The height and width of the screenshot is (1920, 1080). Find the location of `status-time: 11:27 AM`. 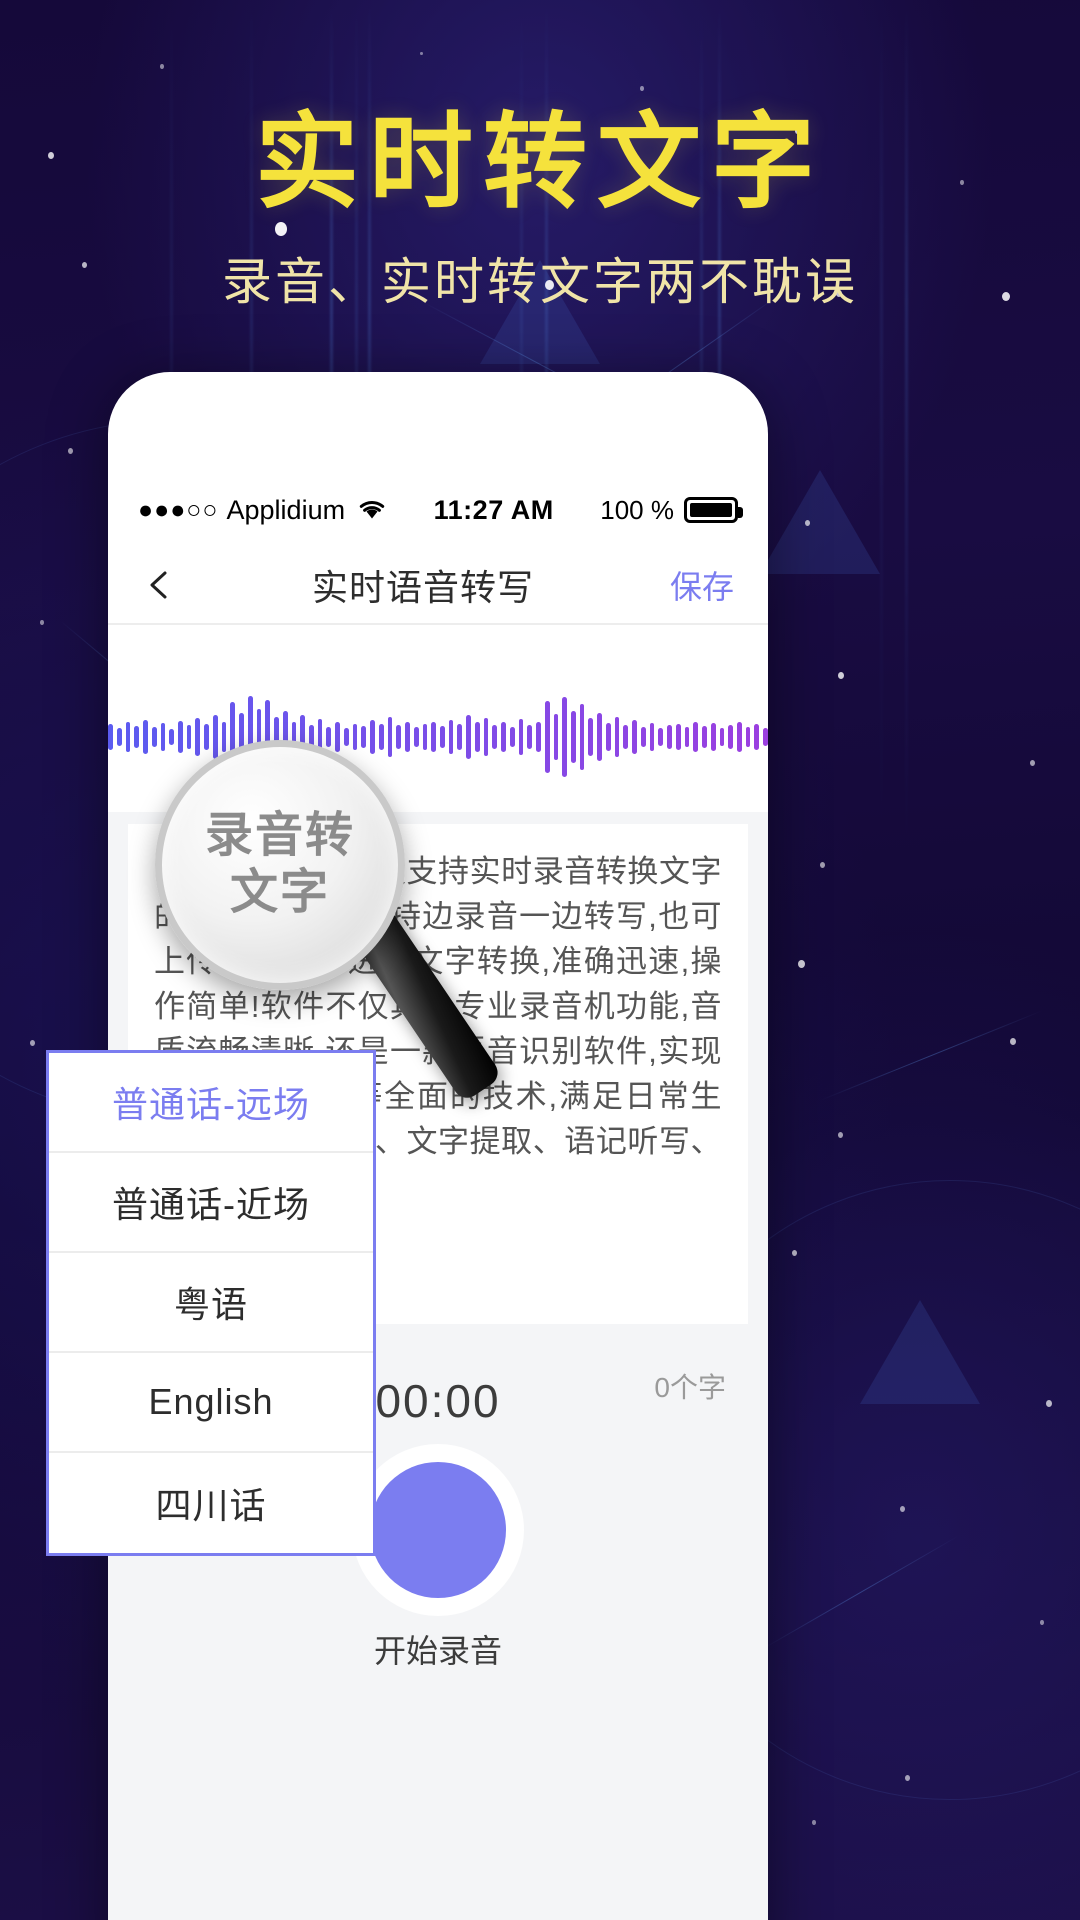

status-time: 11:27 AM is located at coordinates (493, 509).